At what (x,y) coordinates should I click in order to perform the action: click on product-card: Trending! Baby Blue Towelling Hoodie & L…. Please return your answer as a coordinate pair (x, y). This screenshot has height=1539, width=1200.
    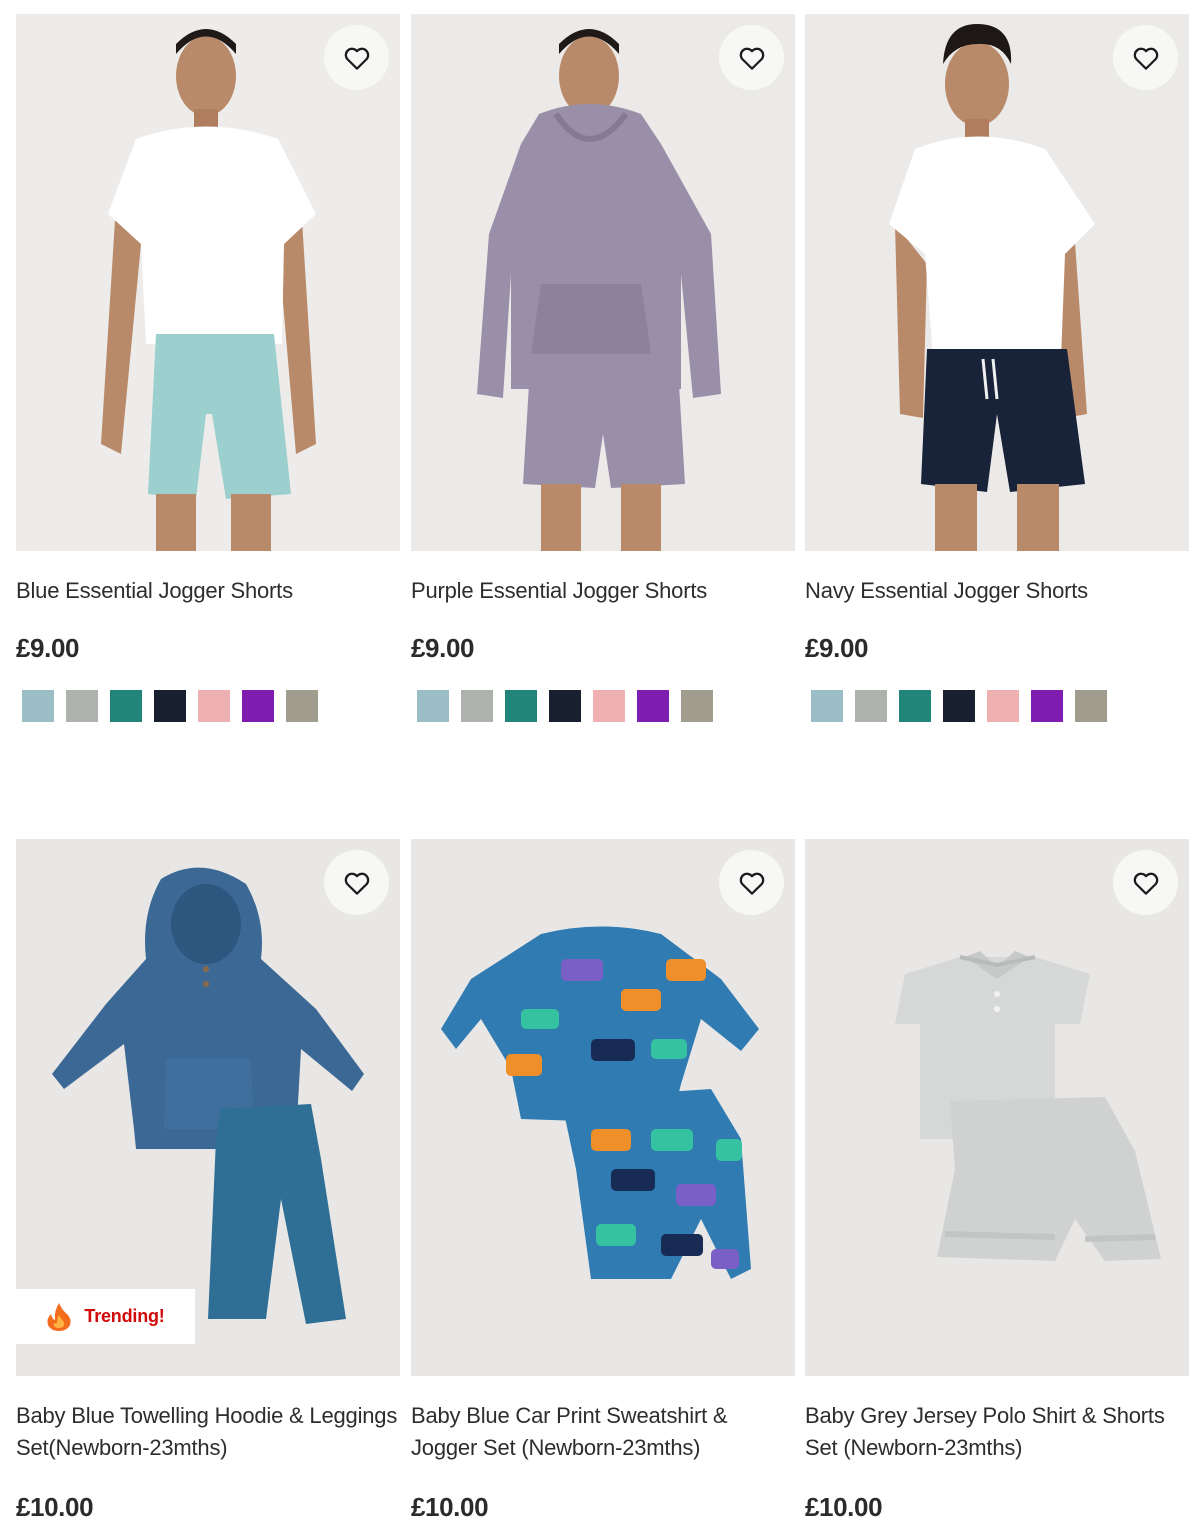
    Looking at the image, I should click on (208, 1181).